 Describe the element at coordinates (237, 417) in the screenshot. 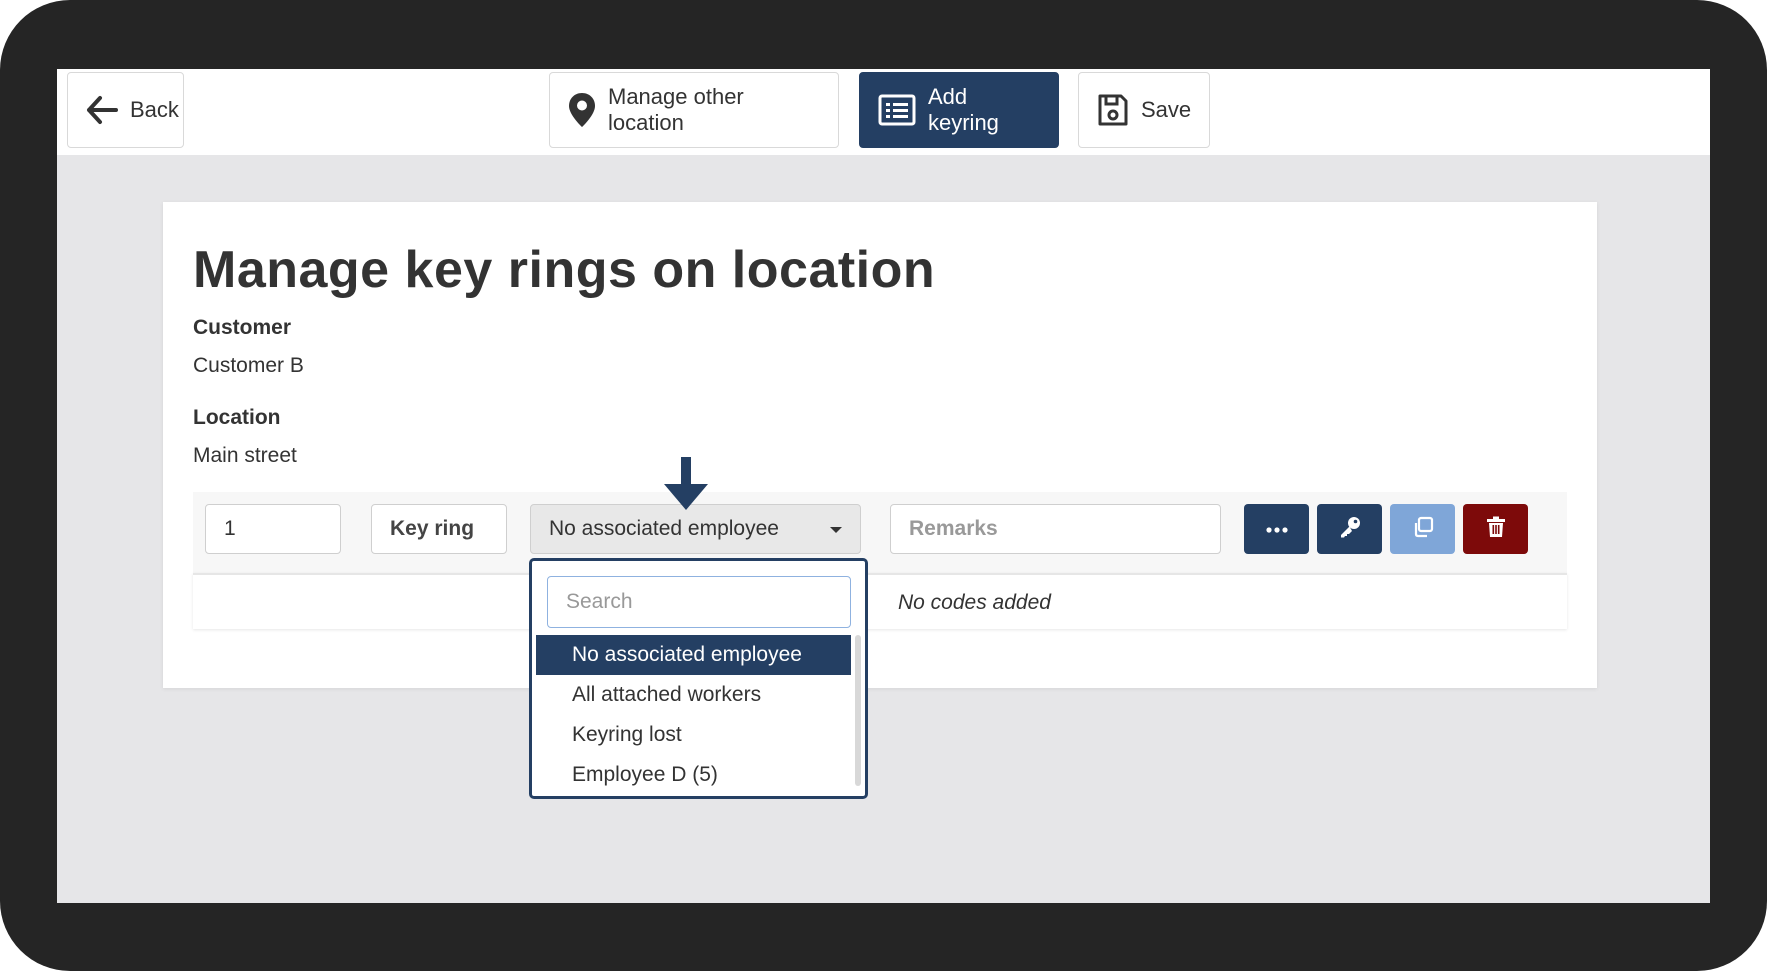

I see `location-label: Location` at that location.